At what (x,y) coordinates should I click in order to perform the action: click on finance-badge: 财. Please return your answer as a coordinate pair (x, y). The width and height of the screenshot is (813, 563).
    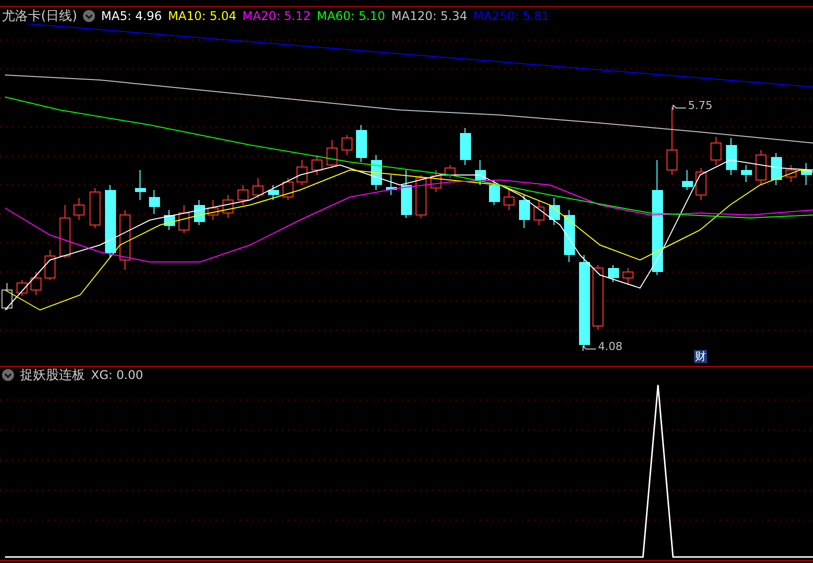
    Looking at the image, I should click on (700, 356).